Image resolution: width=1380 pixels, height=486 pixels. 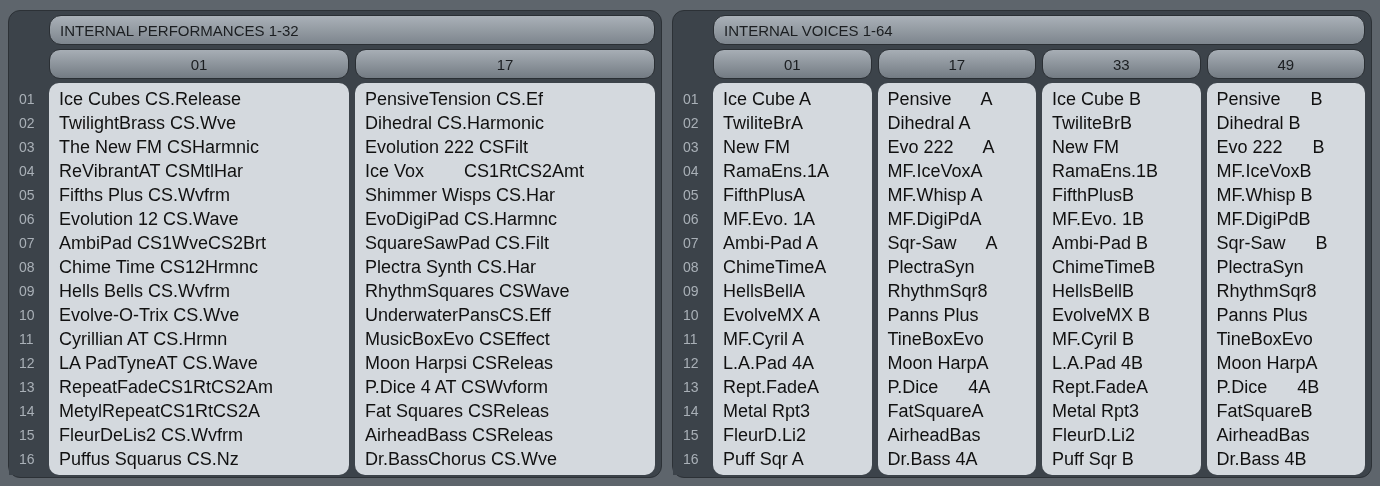 What do you see at coordinates (1290, 387) in the screenshot?
I see `patch-name: P.Dice 4B` at bounding box center [1290, 387].